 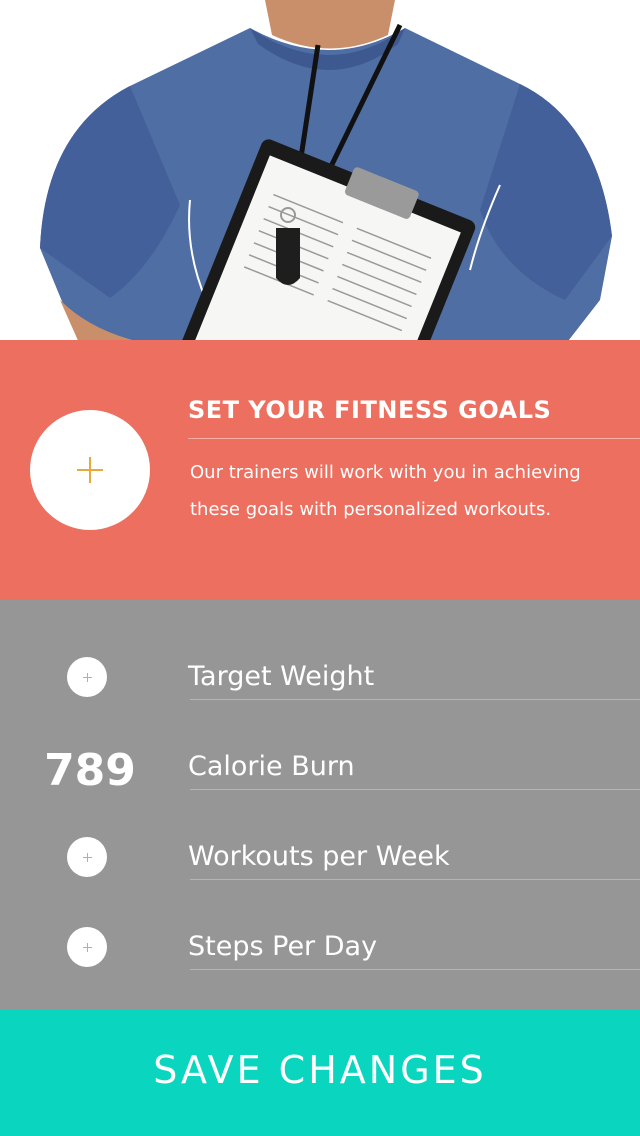 I want to click on metric-label: Calorie Burn, so click(x=271, y=766).